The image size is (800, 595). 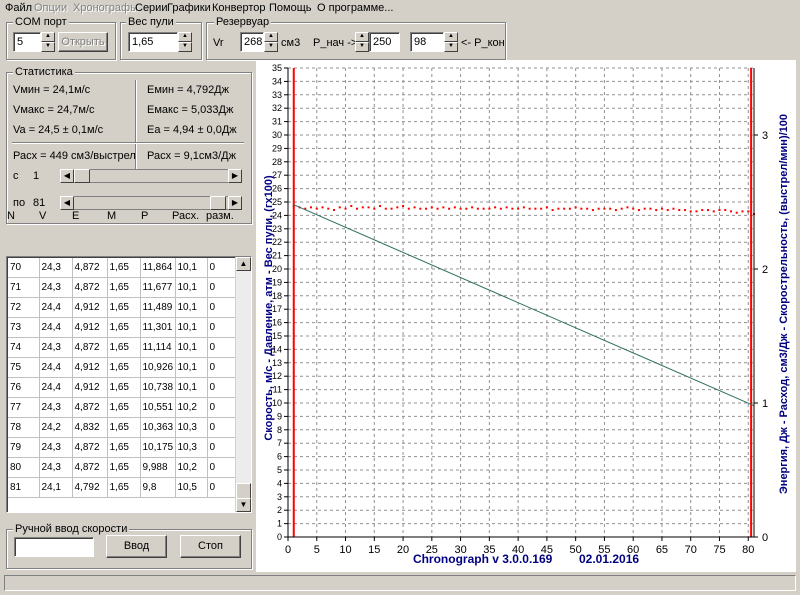 I want to click on com-port-spinner: ▲ ▼, so click(x=48, y=42).